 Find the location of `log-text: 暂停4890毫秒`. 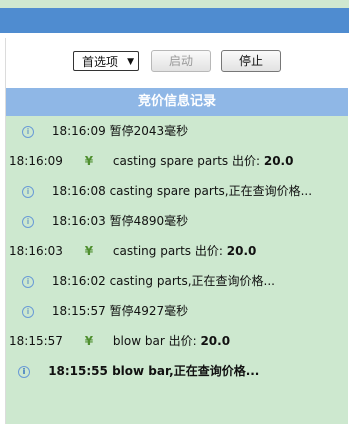

log-text: 暂停4890毫秒 is located at coordinates (149, 221).